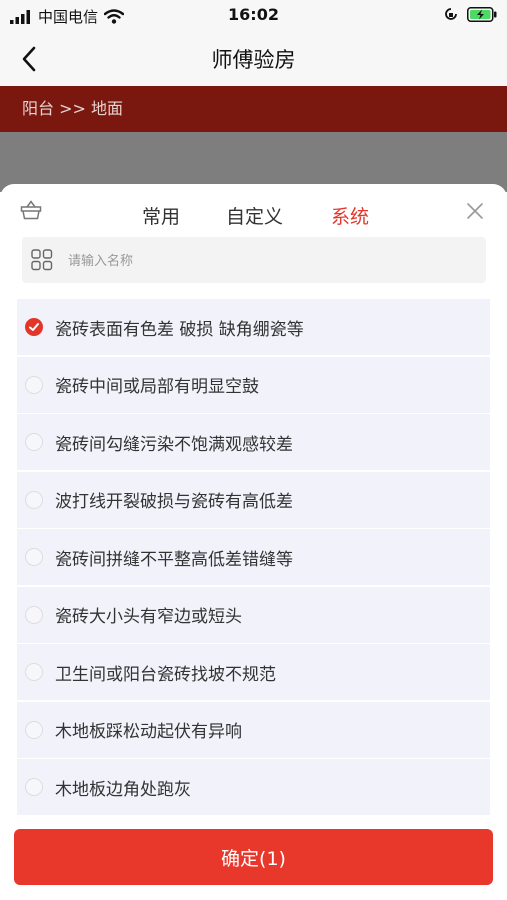 The image size is (507, 900). Describe the element at coordinates (482, 14) in the screenshot. I see `battery-icon` at that location.